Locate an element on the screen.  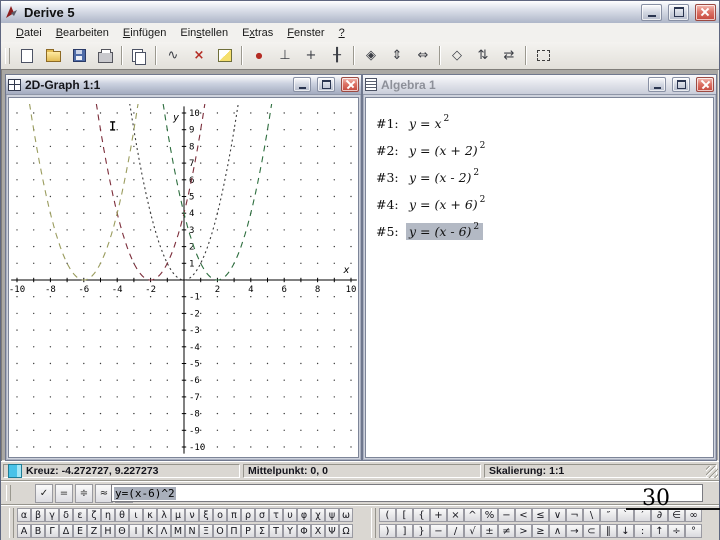
greek-upper-2-button: Γ is located at coordinates (52, 531).